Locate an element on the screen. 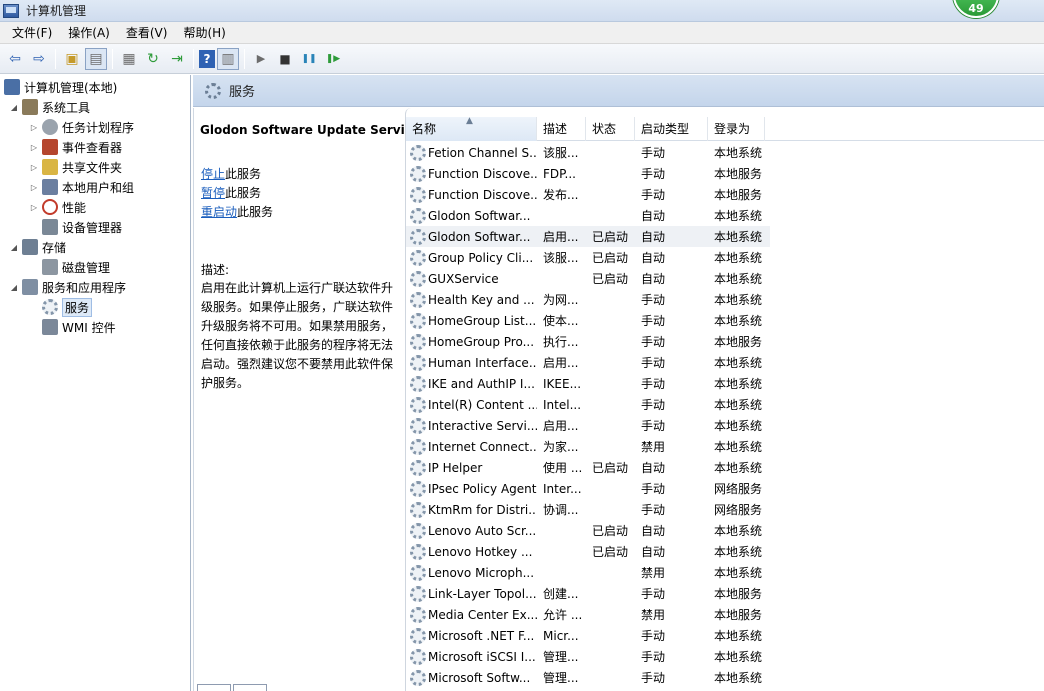  table-row: Microsoft .NET F... Micr... 手动 本地系统 is located at coordinates (588, 635).